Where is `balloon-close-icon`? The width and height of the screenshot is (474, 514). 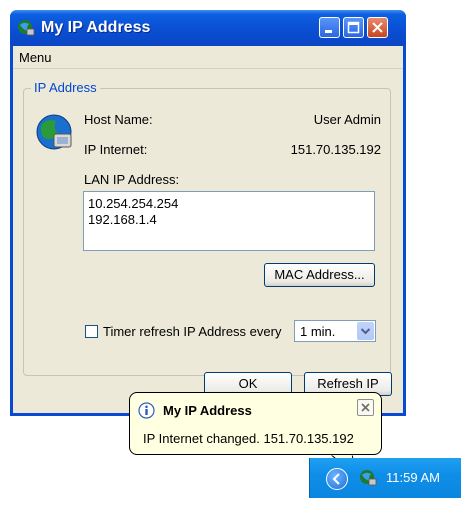 balloon-close-icon is located at coordinates (365, 407).